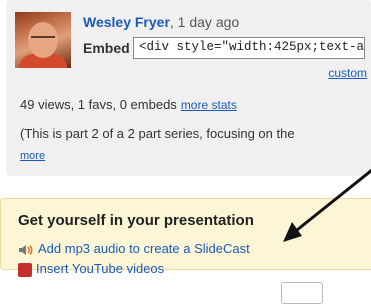 This screenshot has height=304, width=371. What do you see at coordinates (302, 293) in the screenshot?
I see `overlay-widget` at bounding box center [302, 293].